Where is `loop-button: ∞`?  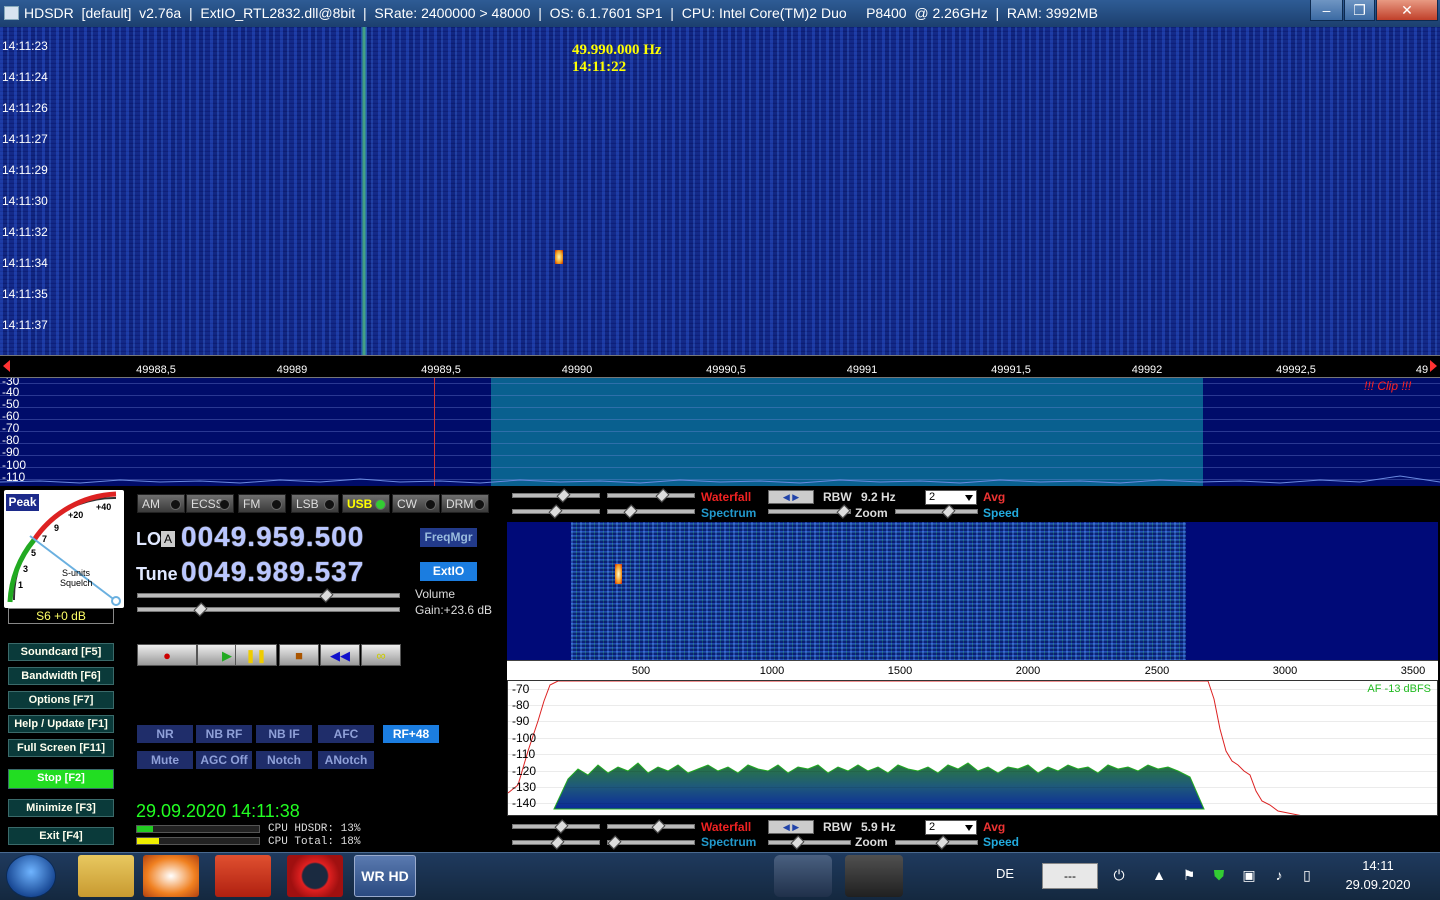
loop-button: ∞ is located at coordinates (381, 655).